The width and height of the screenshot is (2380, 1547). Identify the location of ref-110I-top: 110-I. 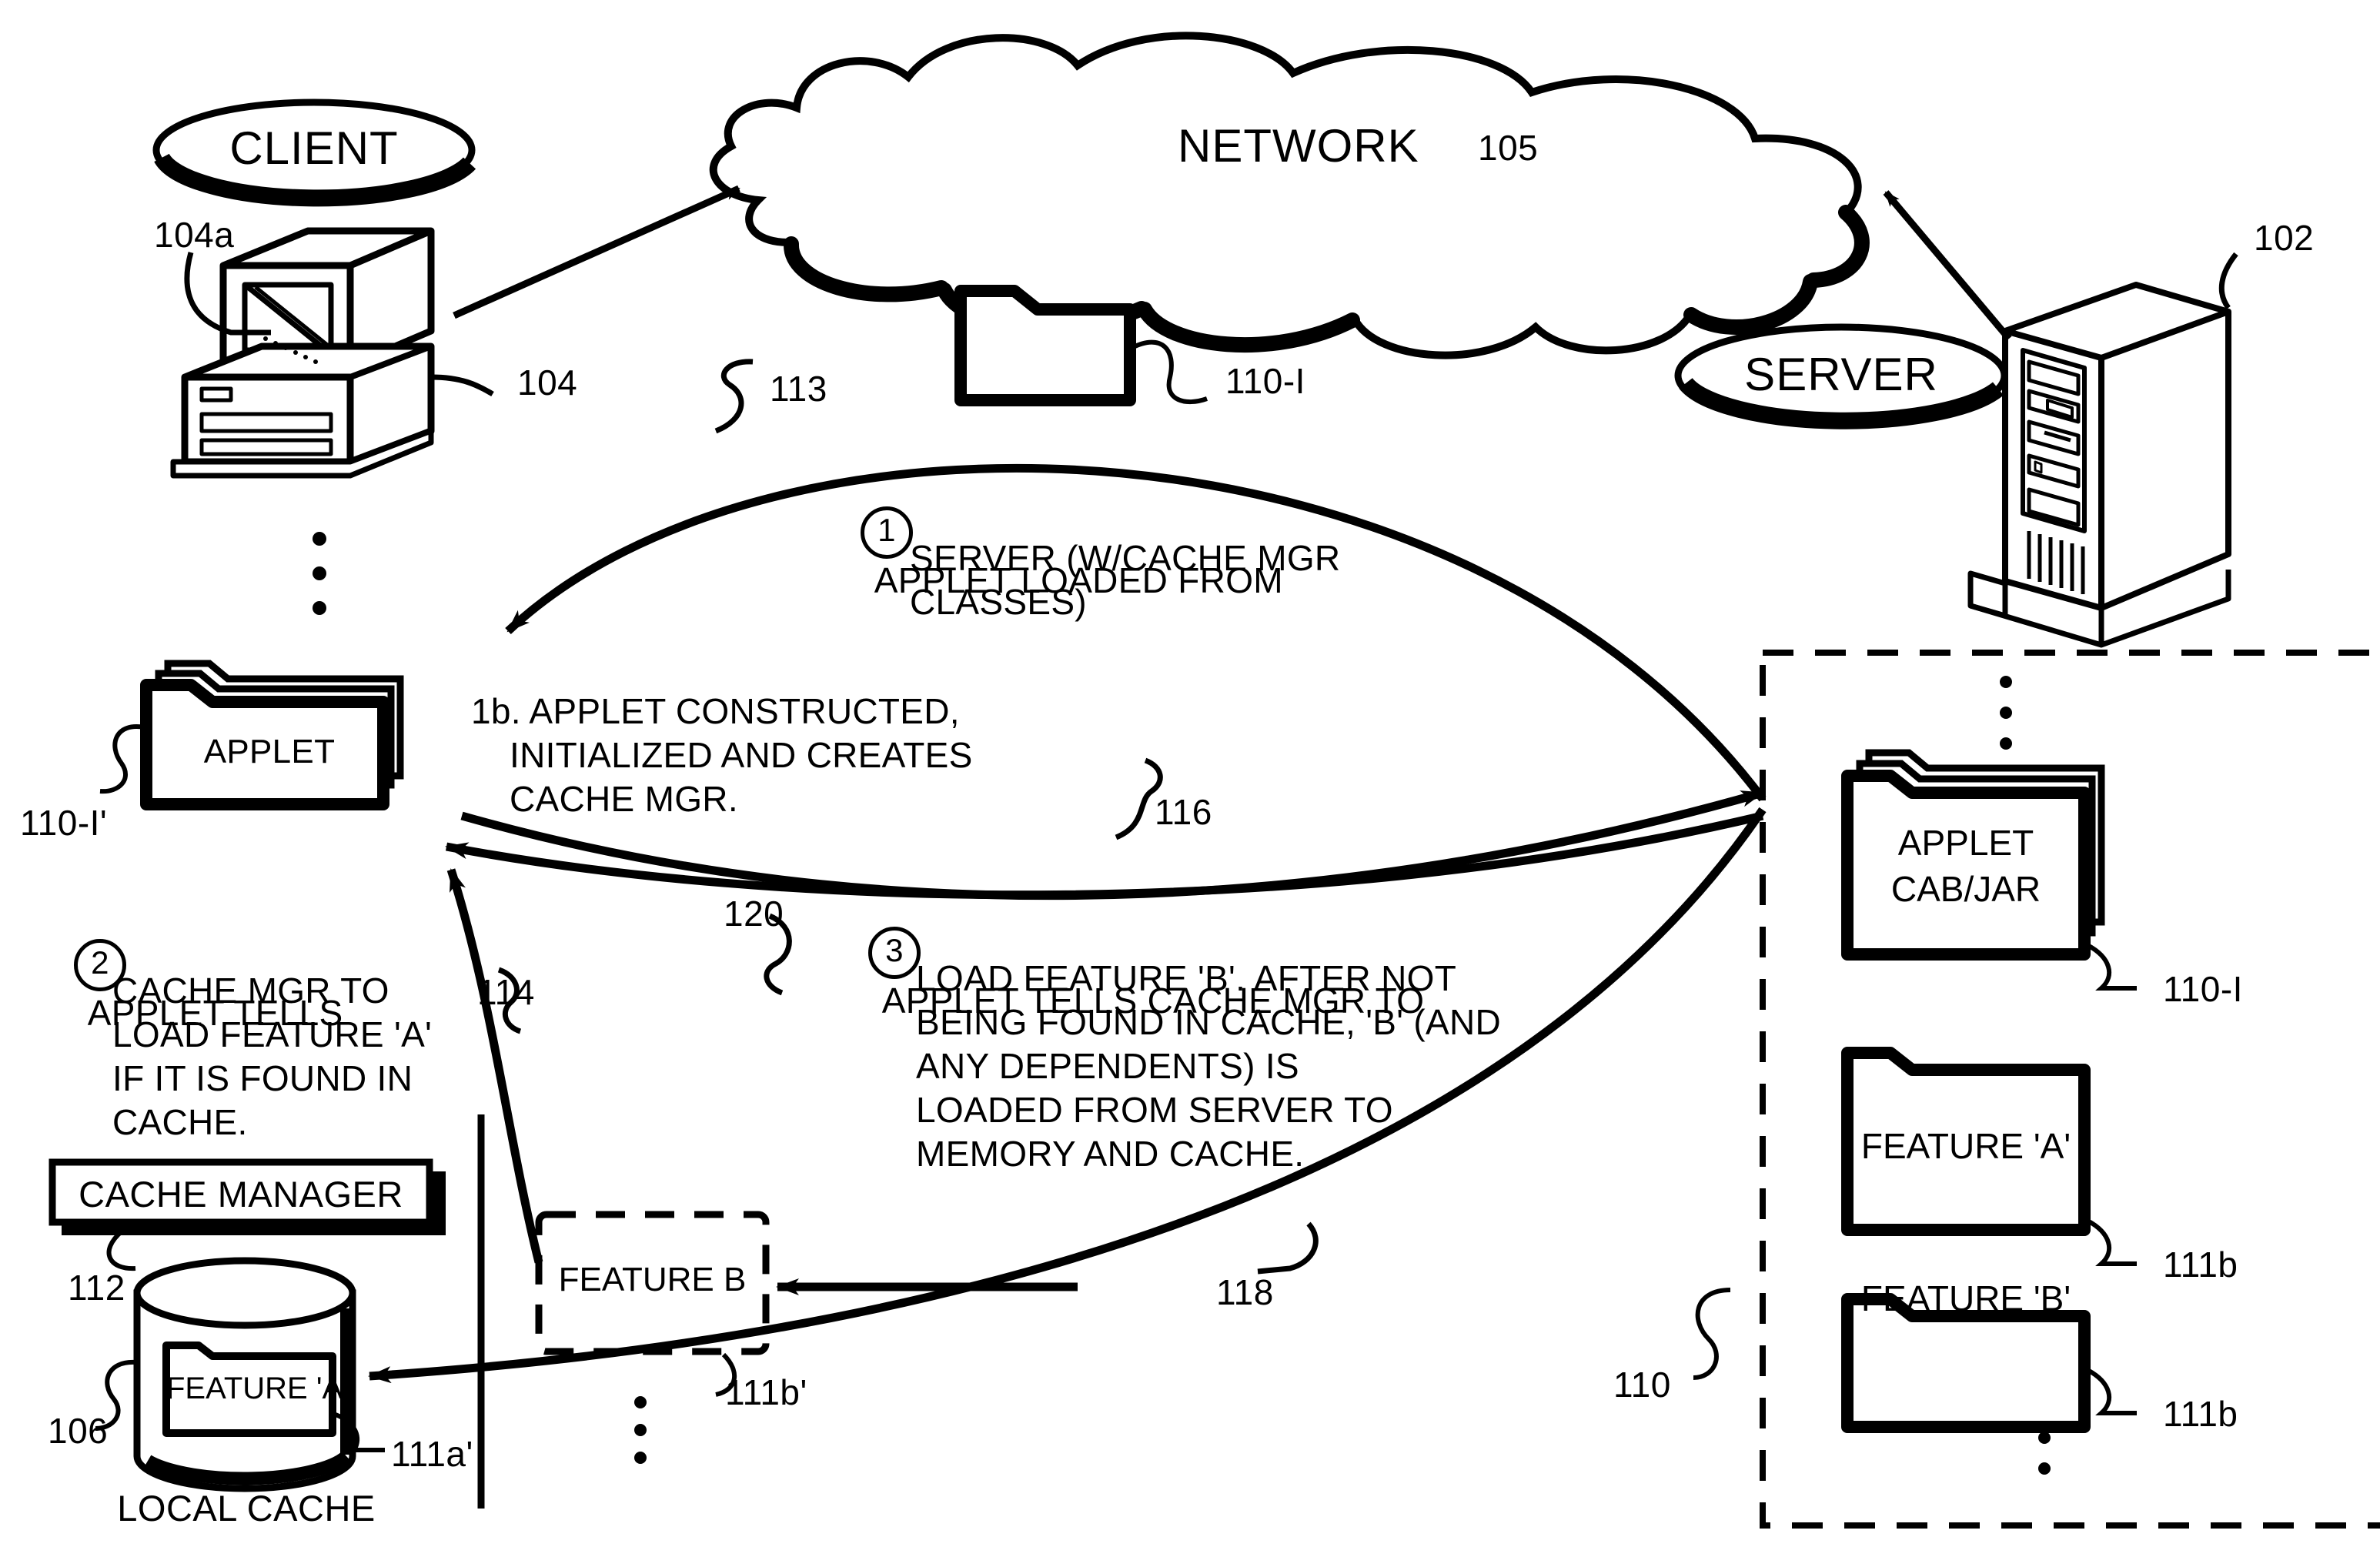
(1265, 381).